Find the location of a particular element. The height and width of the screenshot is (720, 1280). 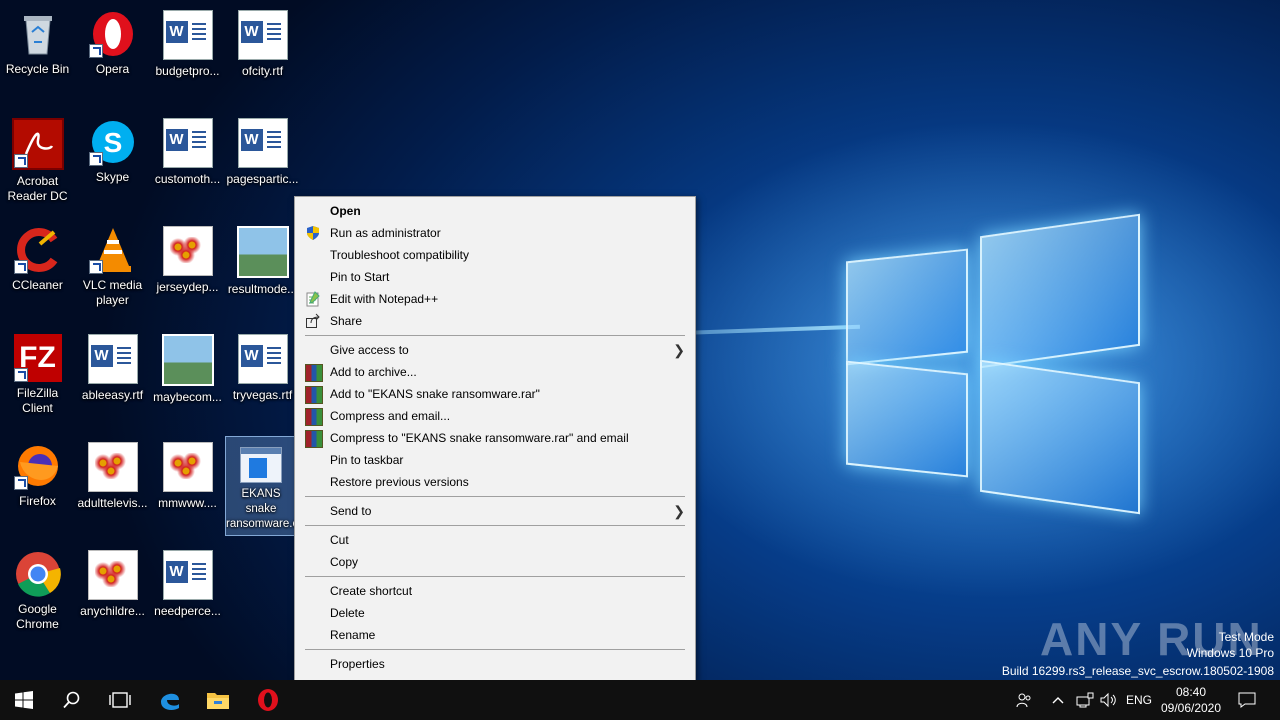

menu-item-pin-to-taskbar: Pin to taskbar is located at coordinates (495, 460).